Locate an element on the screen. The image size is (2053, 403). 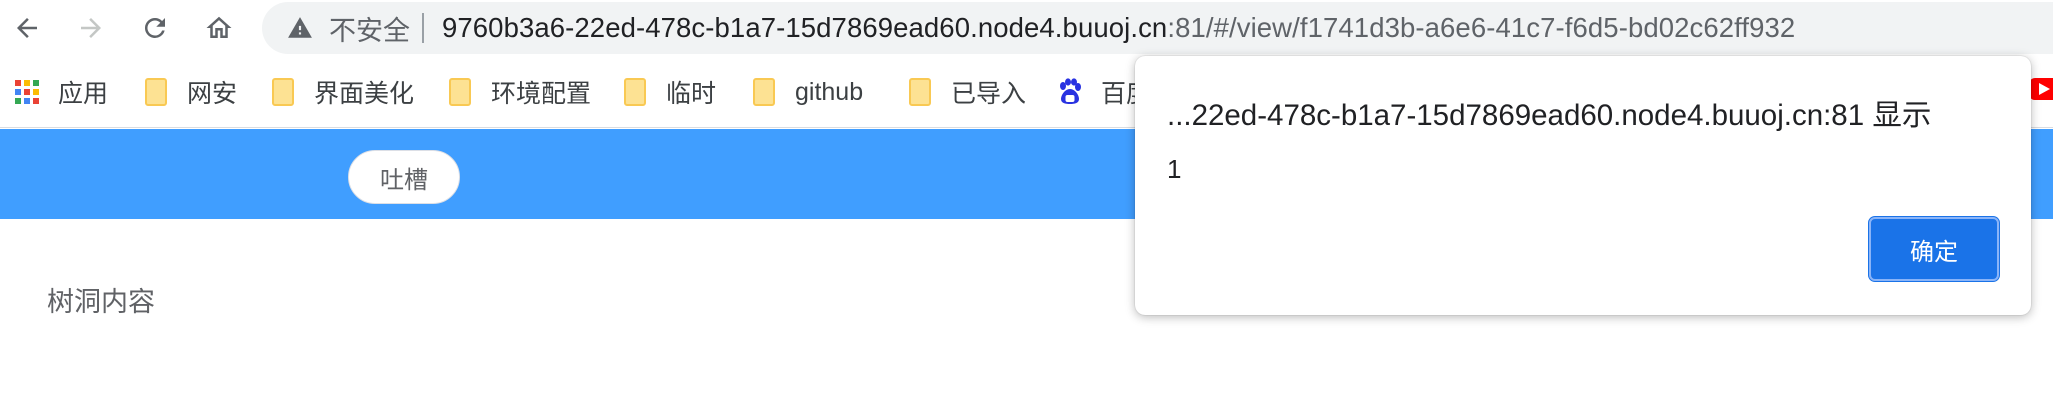
reload-icon is located at coordinates (154, 27).